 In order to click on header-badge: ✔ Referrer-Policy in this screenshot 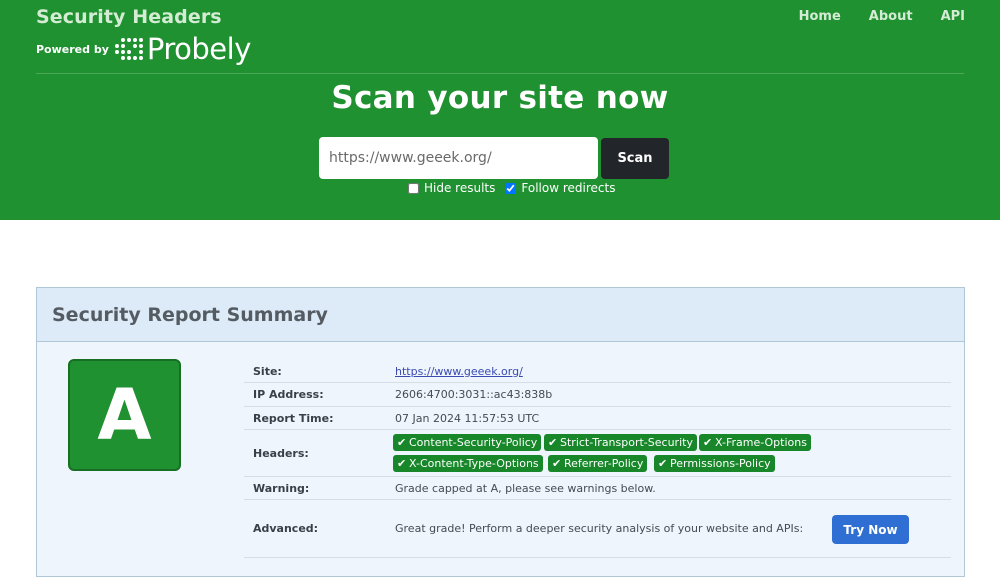, I will do `click(598, 463)`.